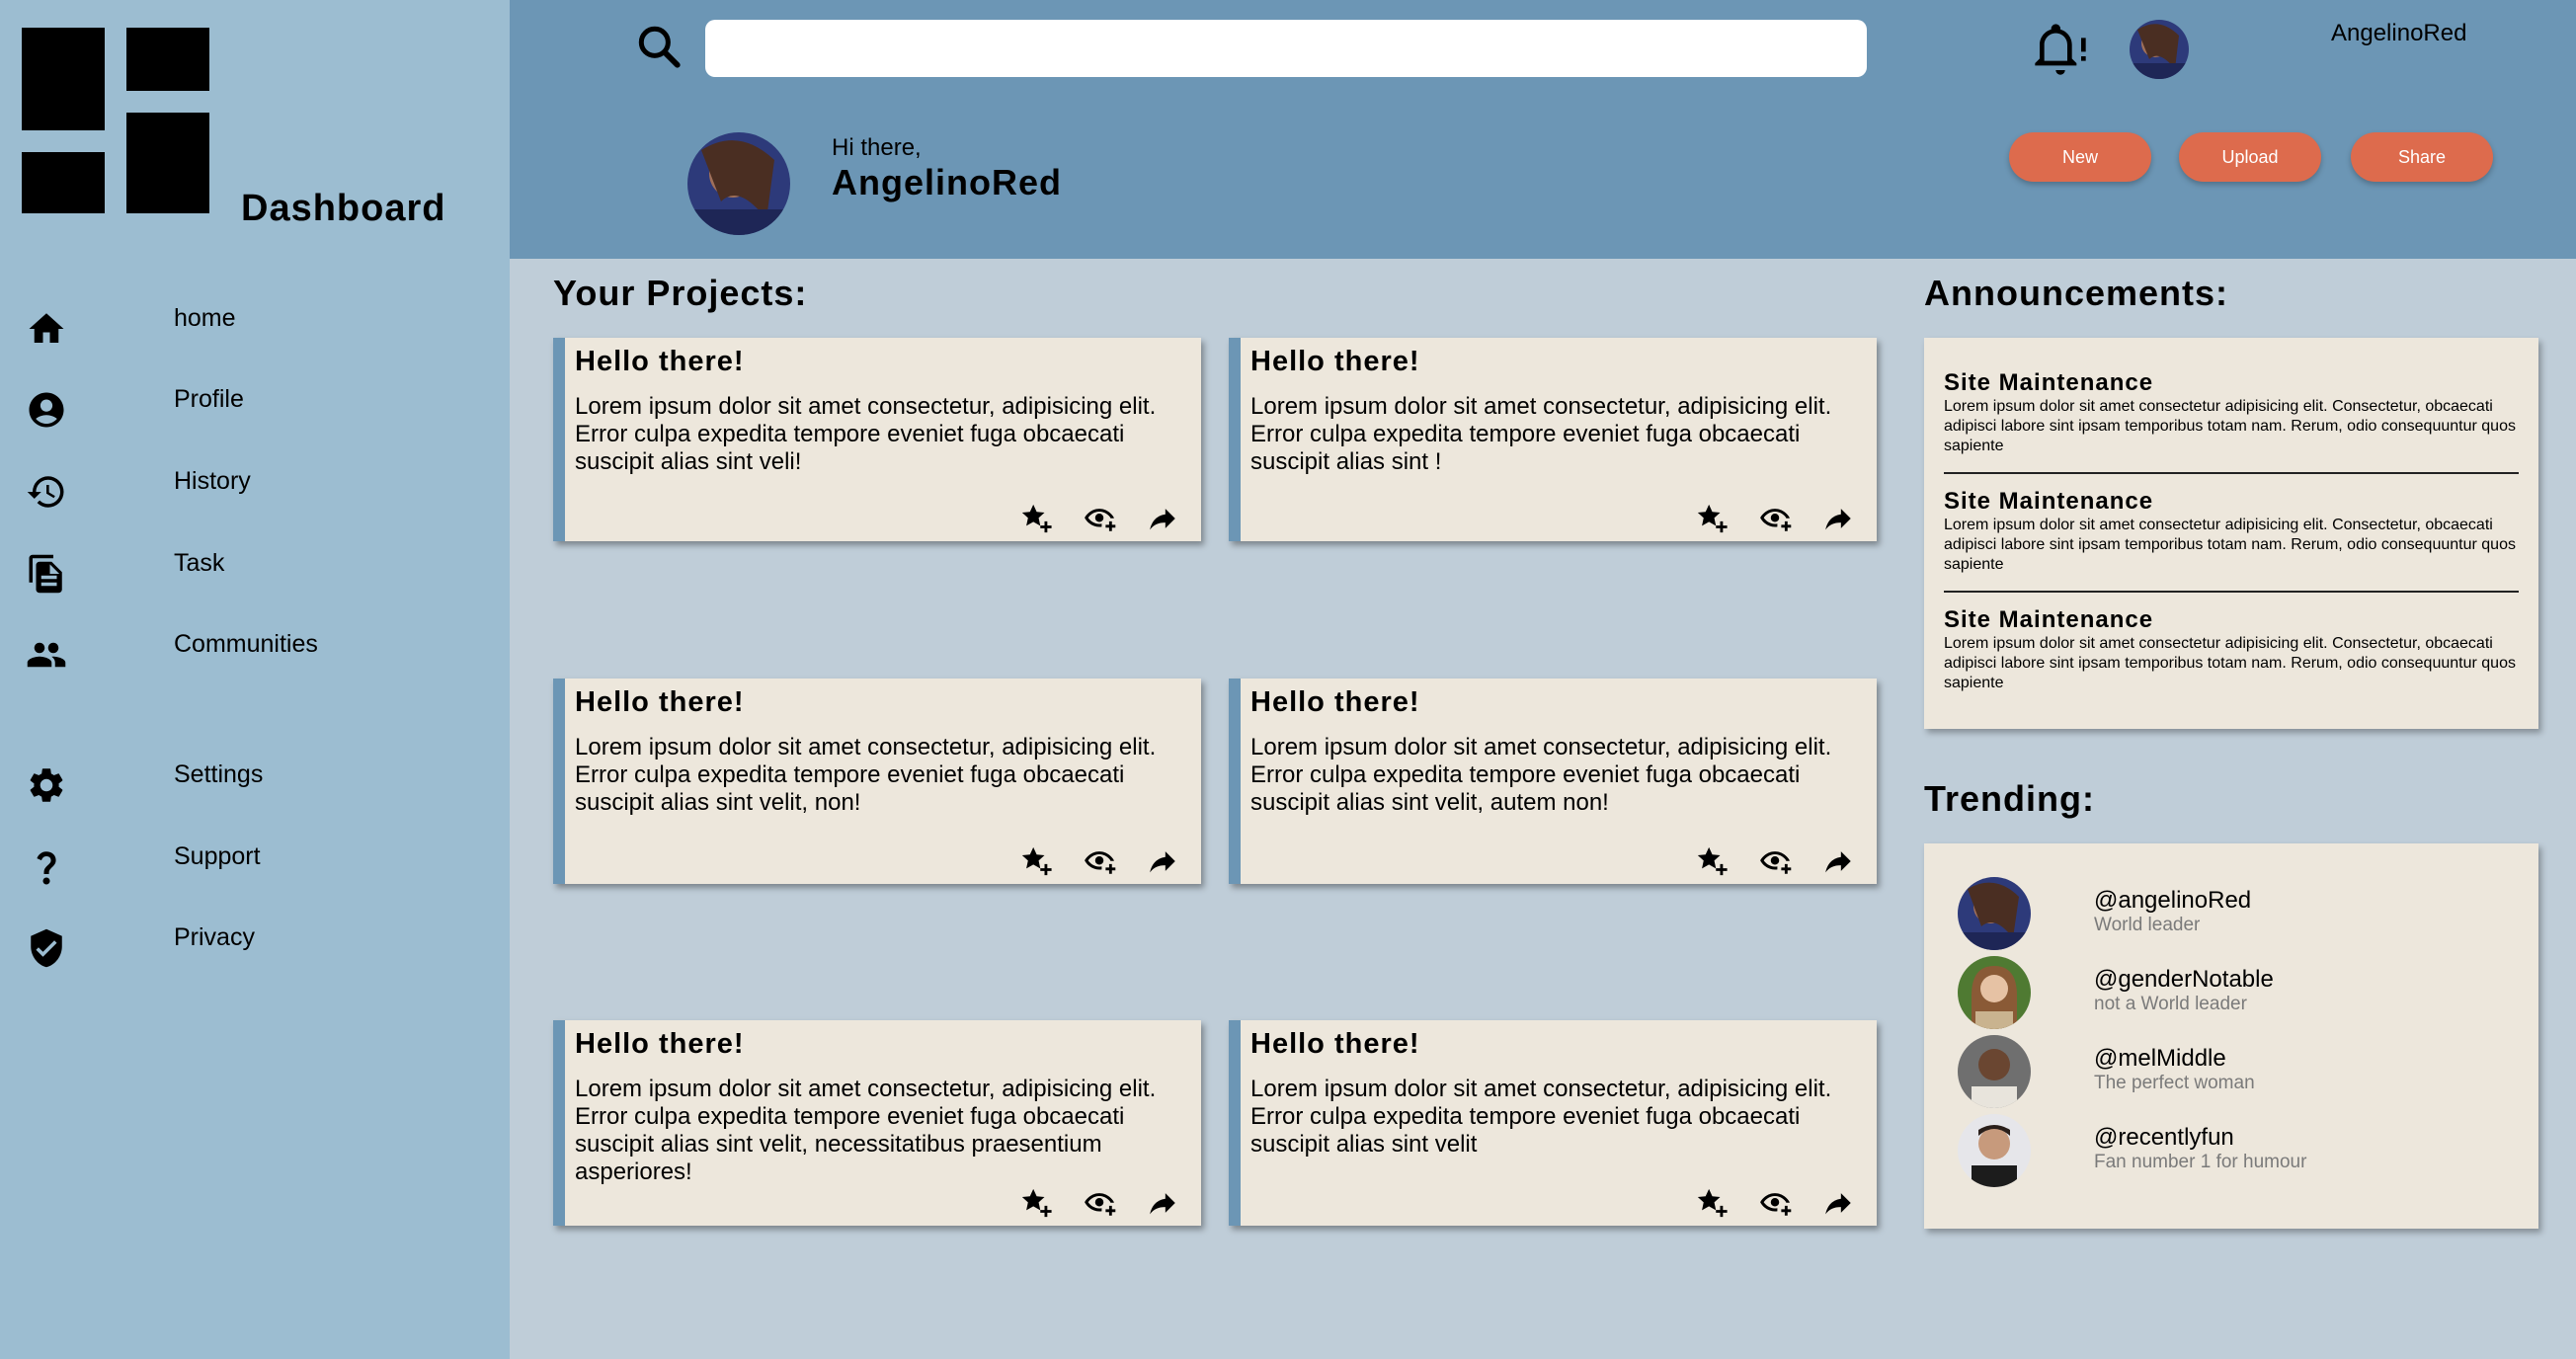  What do you see at coordinates (2164, 1138) in the screenshot?
I see `trending-handle: @recentlyfun` at bounding box center [2164, 1138].